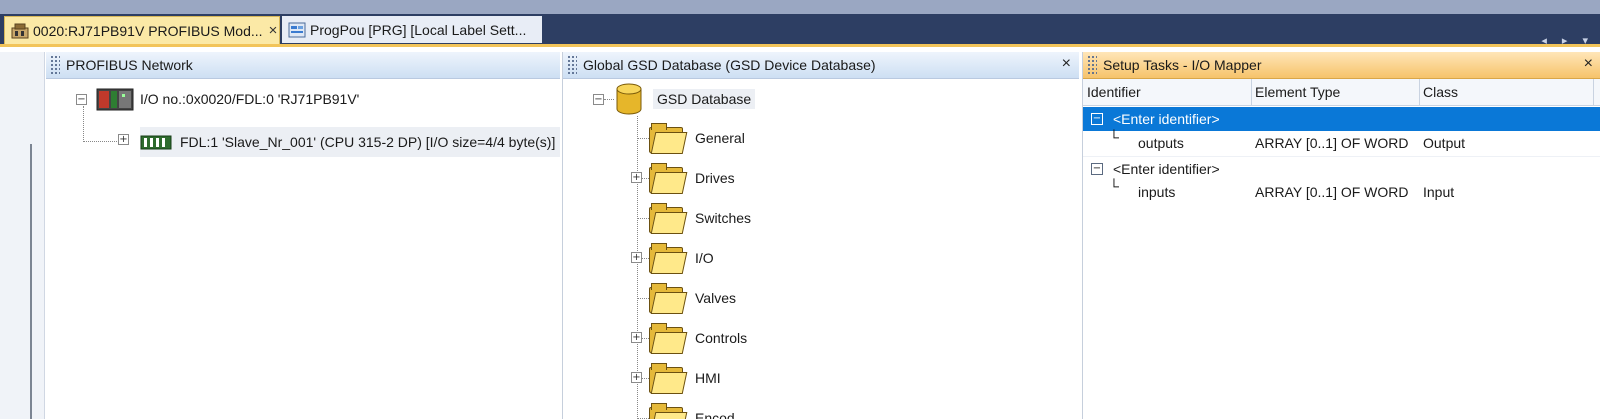 Image resolution: width=1600 pixels, height=419 pixels. I want to click on tab-profibus-module: 0020:RJ71PB91V PROFIBUS Mod... ×, so click(142, 30).